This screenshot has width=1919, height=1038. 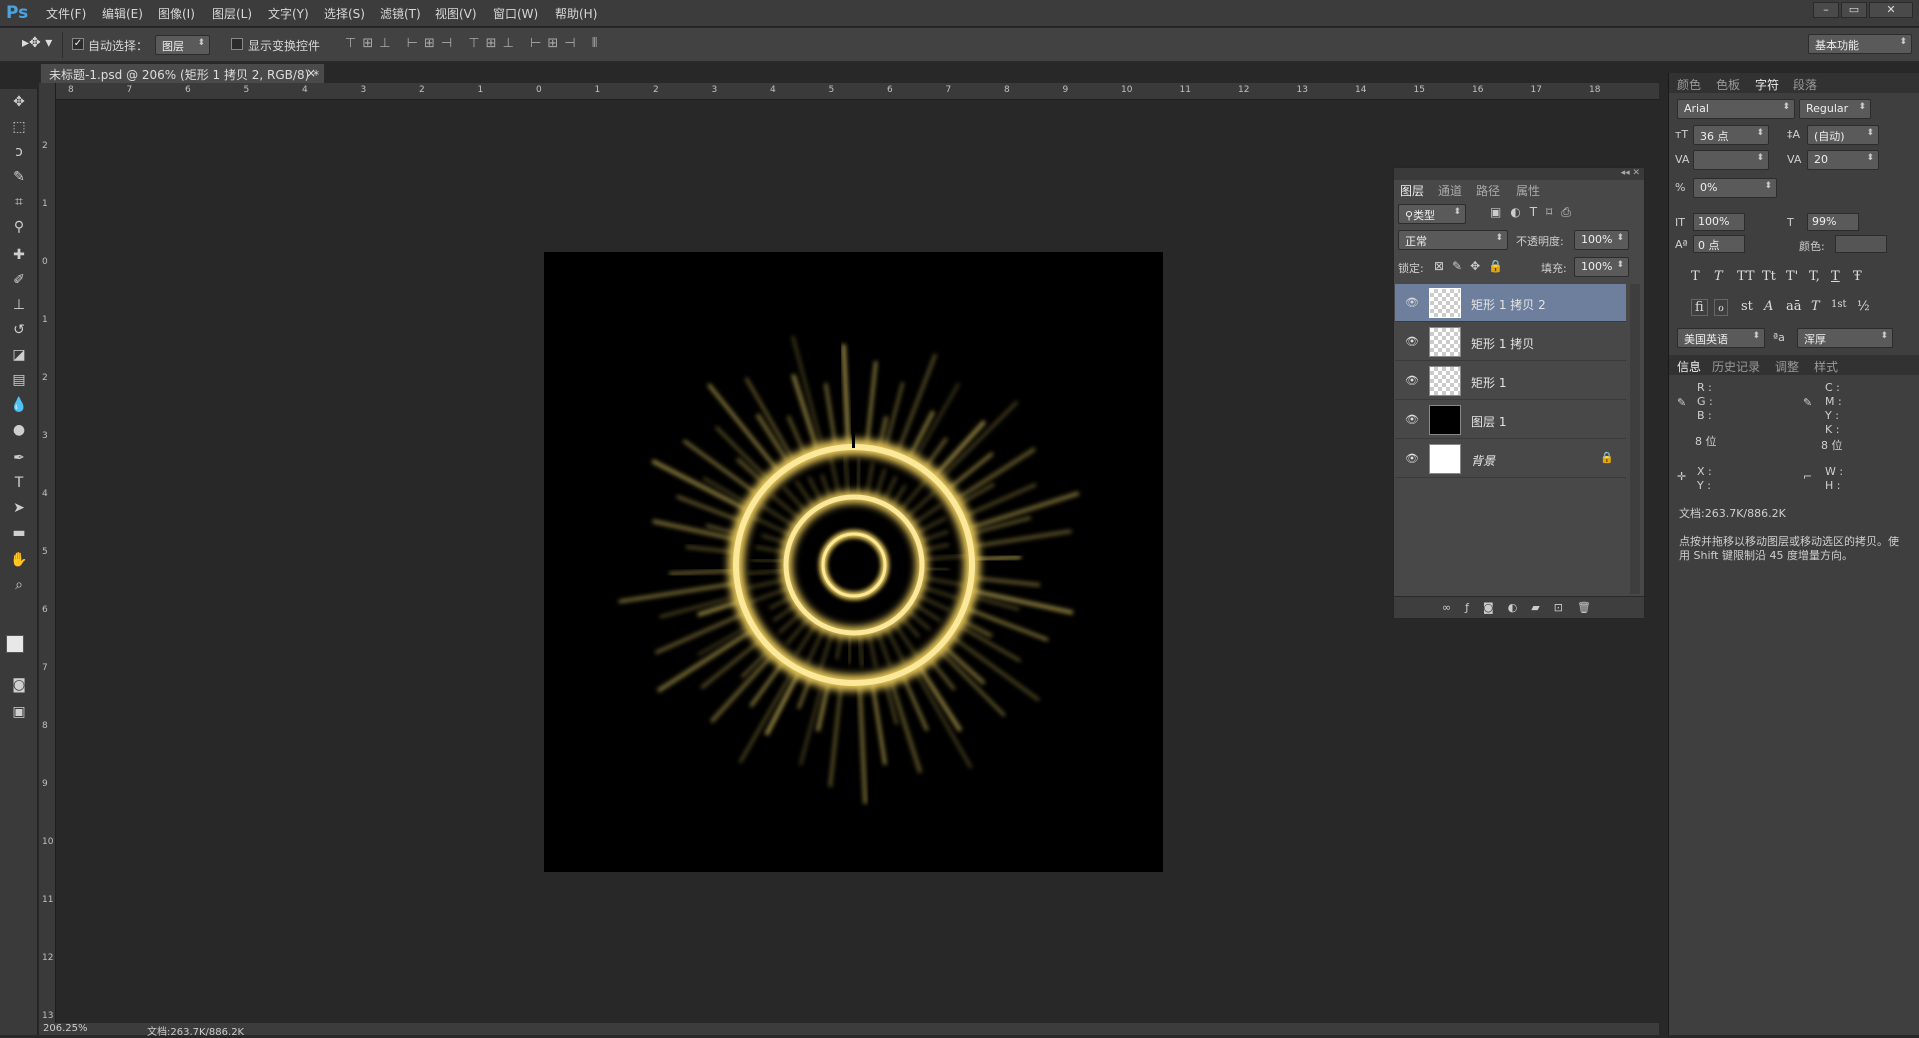 What do you see at coordinates (1835, 276) in the screenshot?
I see `underline-button: T` at bounding box center [1835, 276].